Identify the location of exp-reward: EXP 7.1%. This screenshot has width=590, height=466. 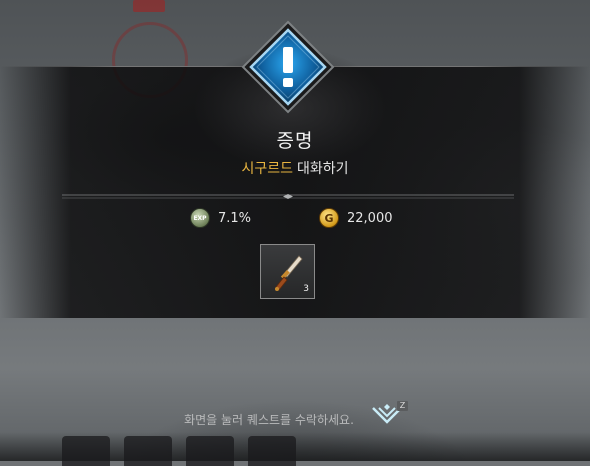
(220, 218).